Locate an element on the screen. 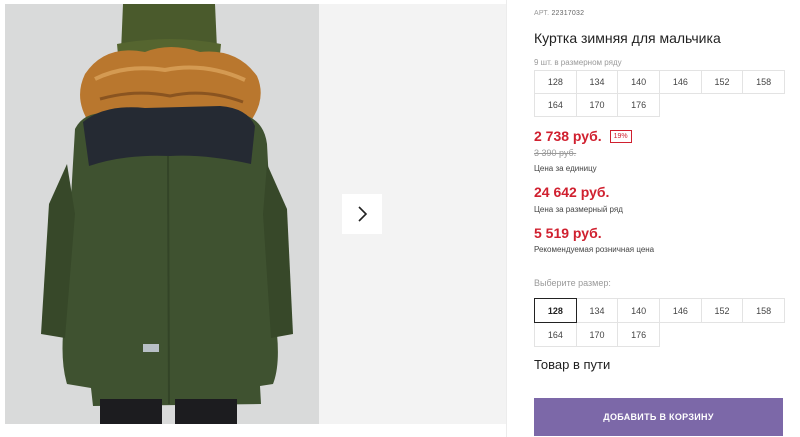  chevron-right-icon is located at coordinates (363, 214).